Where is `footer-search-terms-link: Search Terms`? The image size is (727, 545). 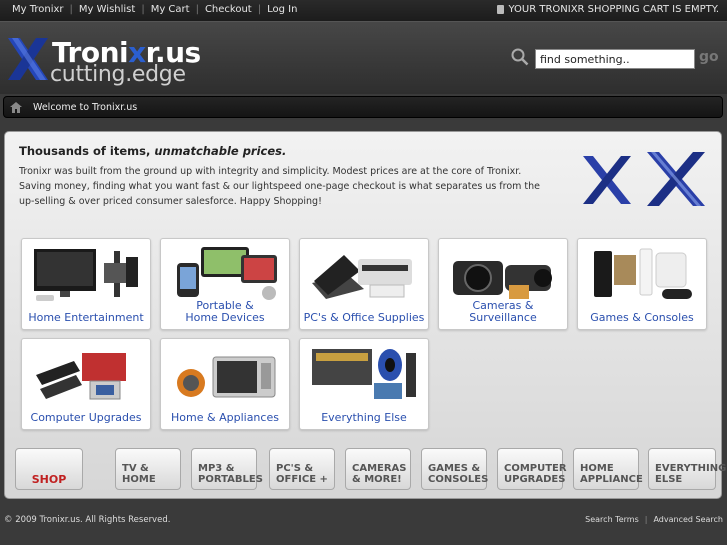 footer-search-terms-link: Search Terms is located at coordinates (612, 519).